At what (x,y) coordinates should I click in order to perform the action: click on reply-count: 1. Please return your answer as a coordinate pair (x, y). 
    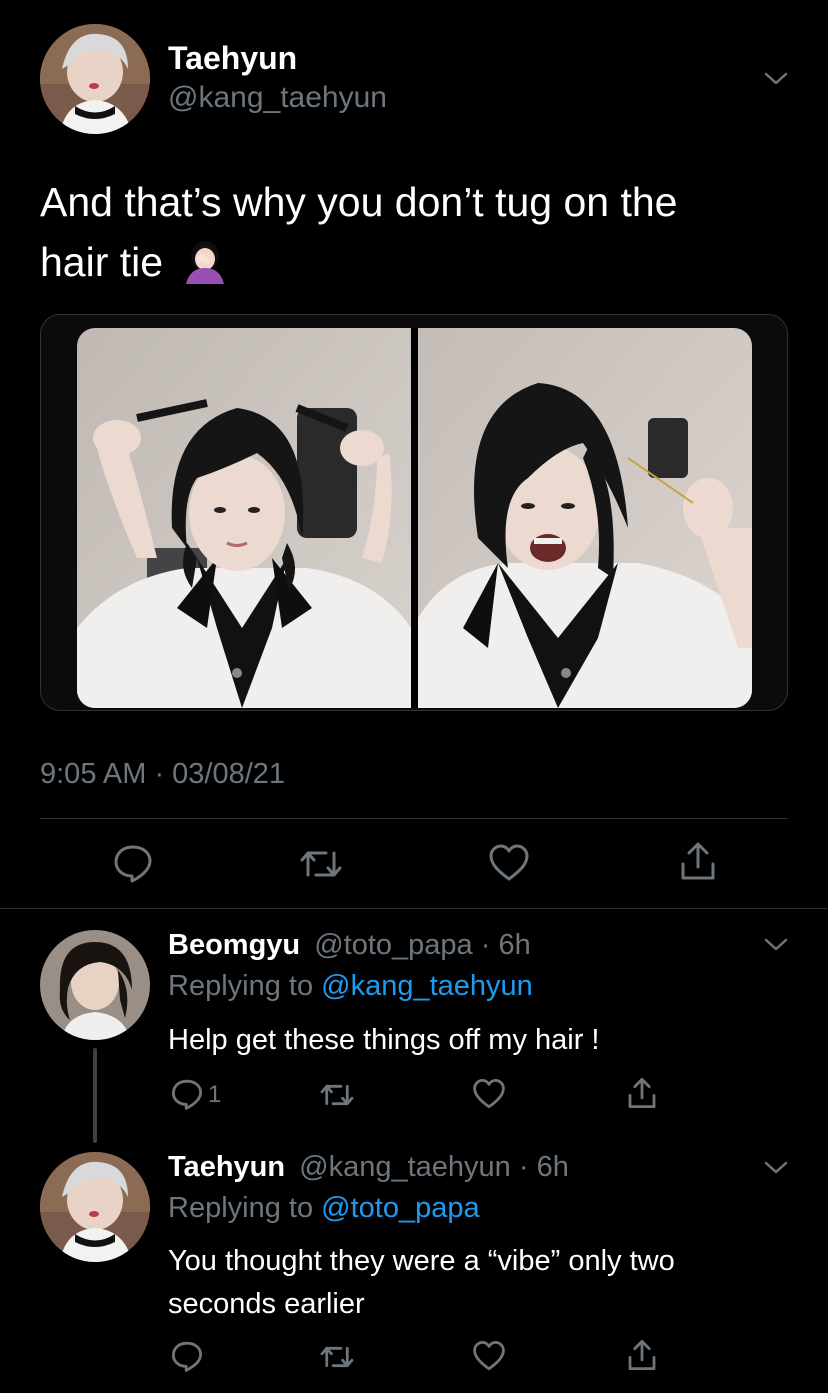
    Looking at the image, I should click on (215, 1094).